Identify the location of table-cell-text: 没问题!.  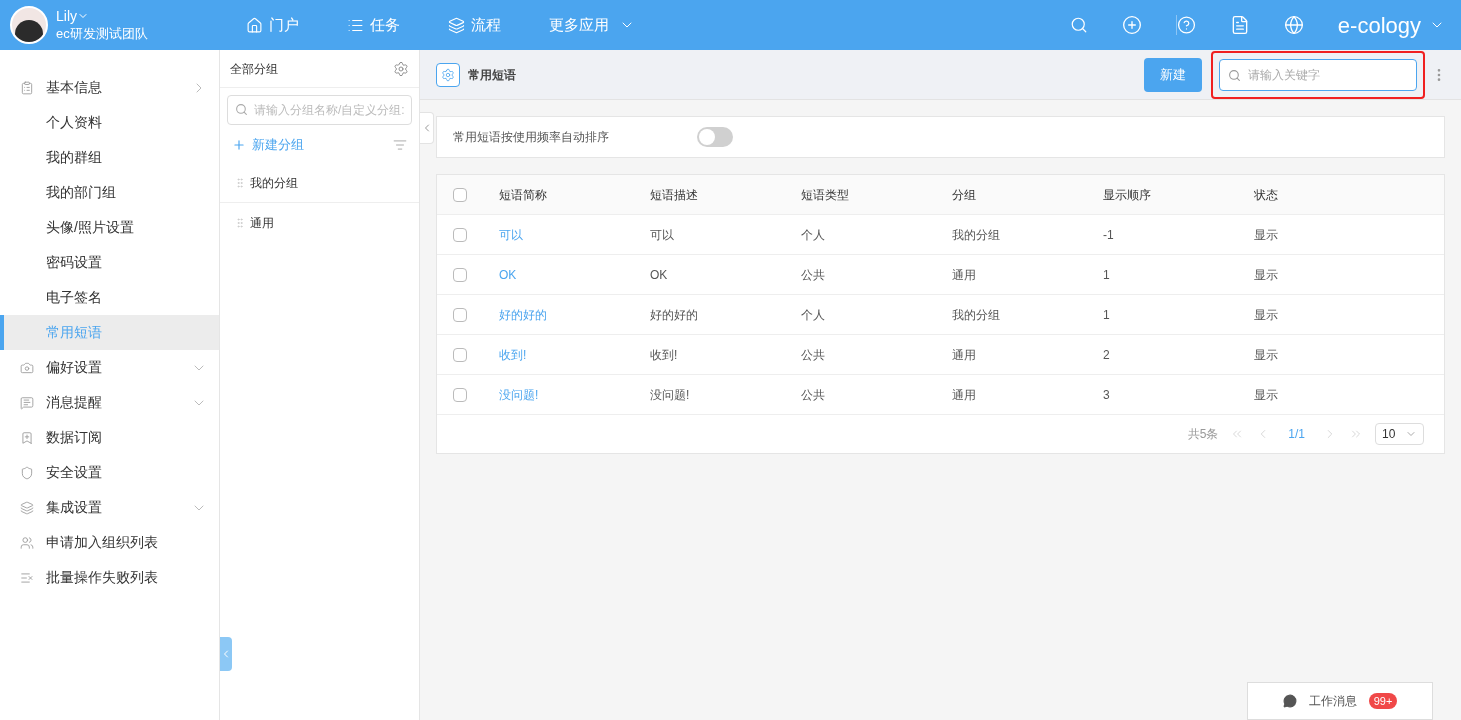
(670, 395).